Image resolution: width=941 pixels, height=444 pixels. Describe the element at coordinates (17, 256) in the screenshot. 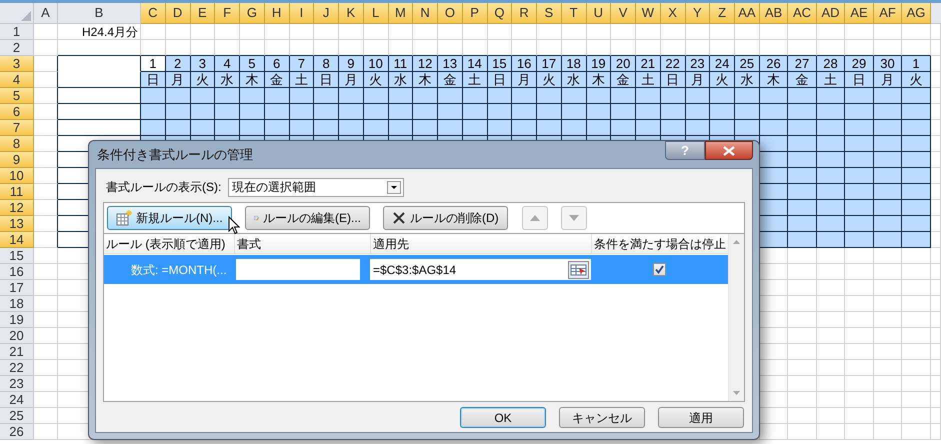

I see `row-header: 15` at that location.